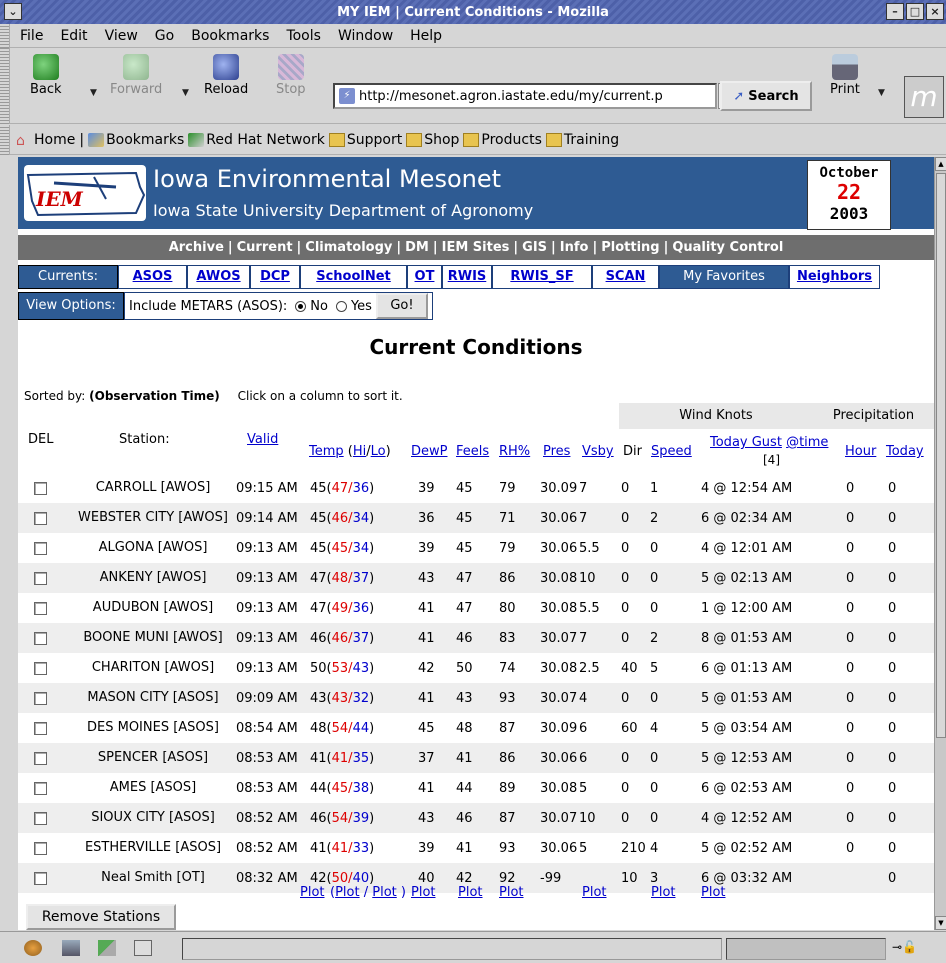 This screenshot has width=946, height=963. What do you see at coordinates (71, 948) in the screenshot?
I see `mail-icon` at bounding box center [71, 948].